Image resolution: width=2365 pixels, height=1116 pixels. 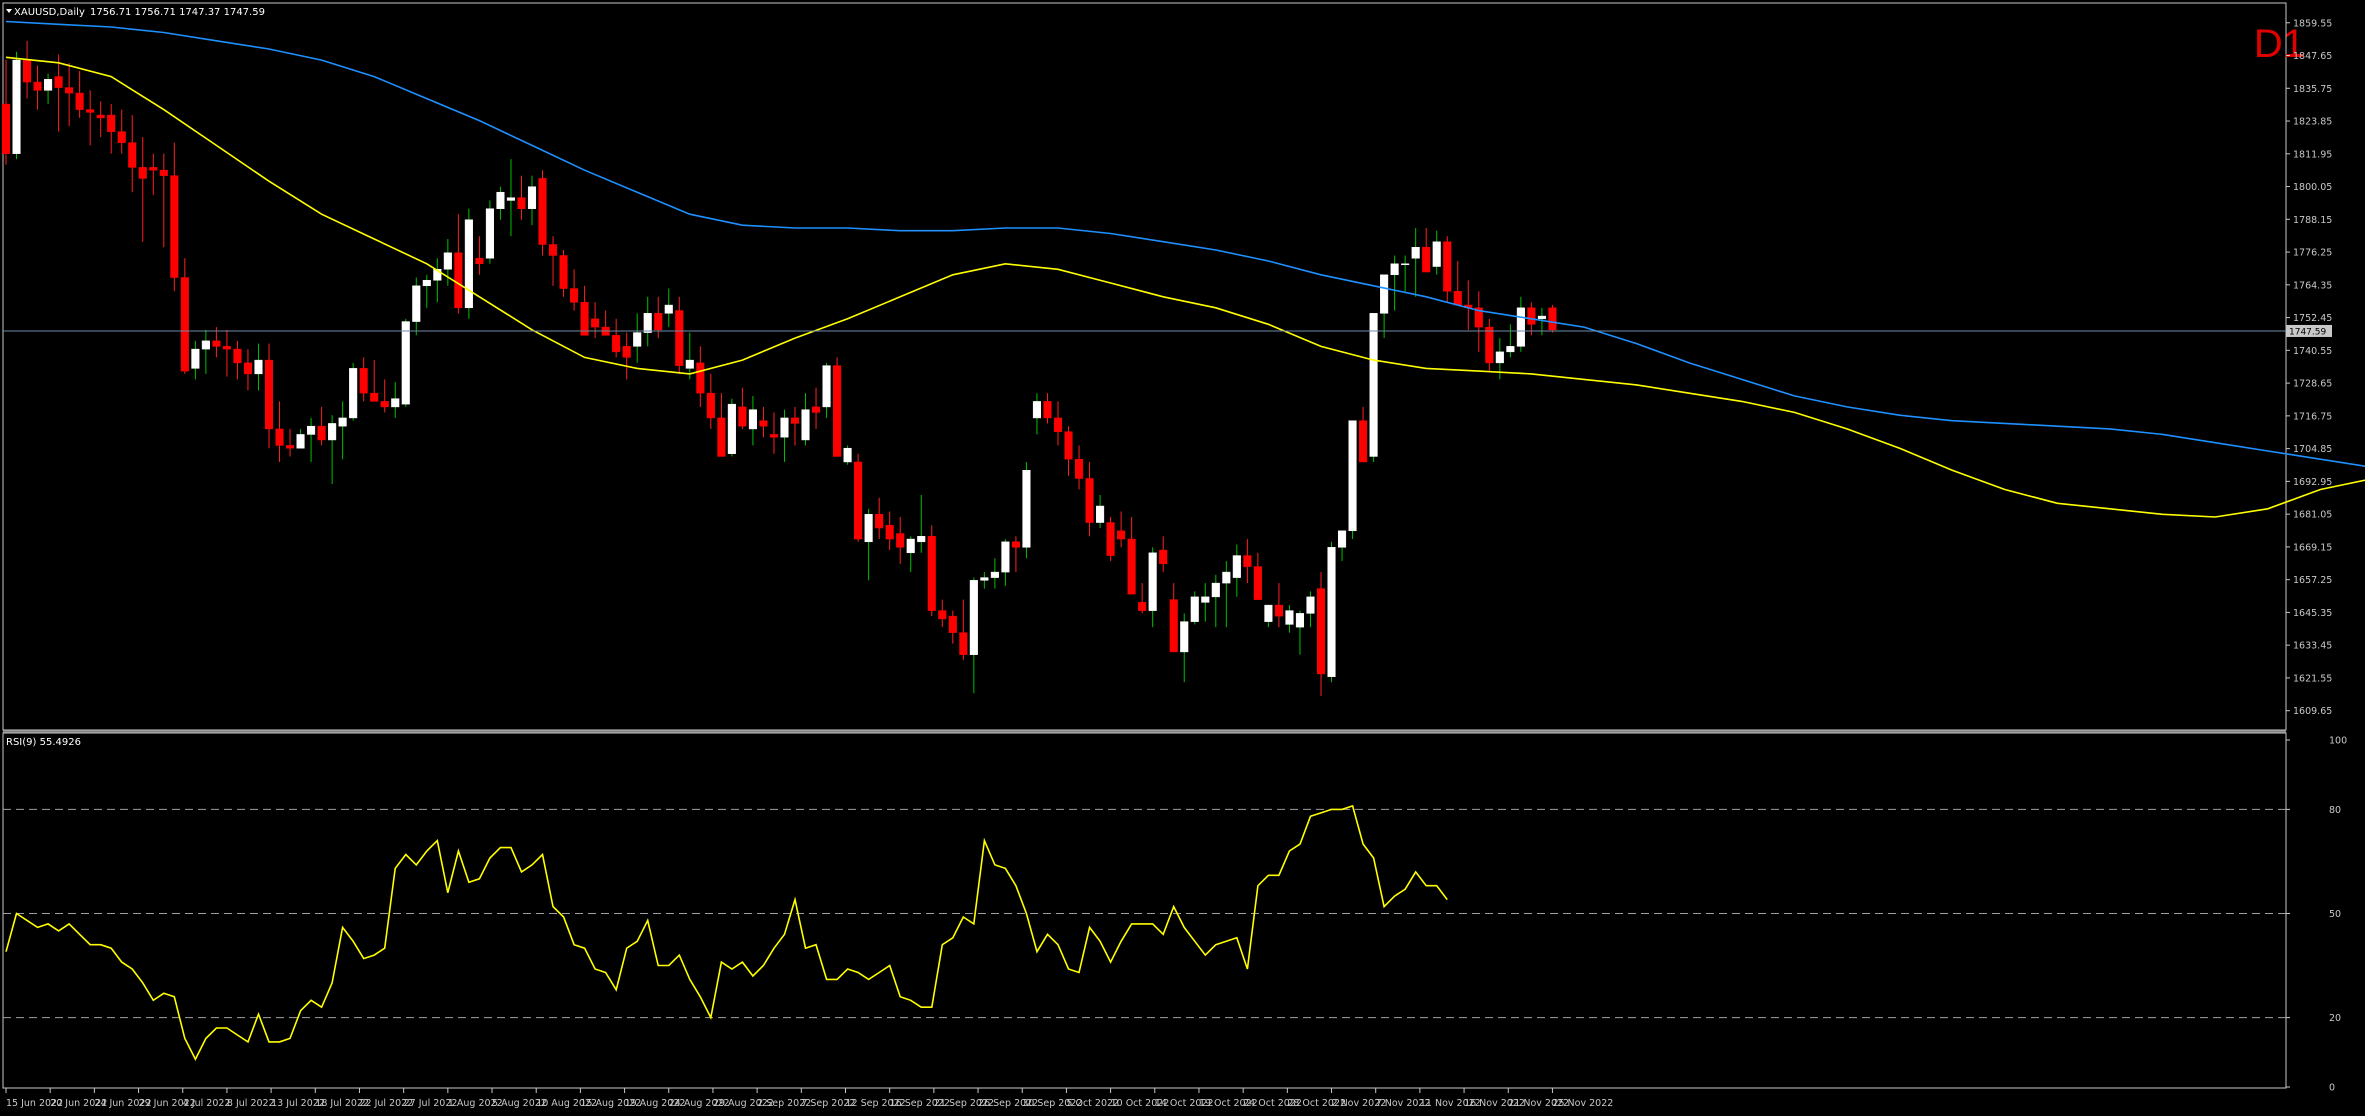 I want to click on time-tick-label: 25 Nov 2022, so click(x=1582, y=1103).